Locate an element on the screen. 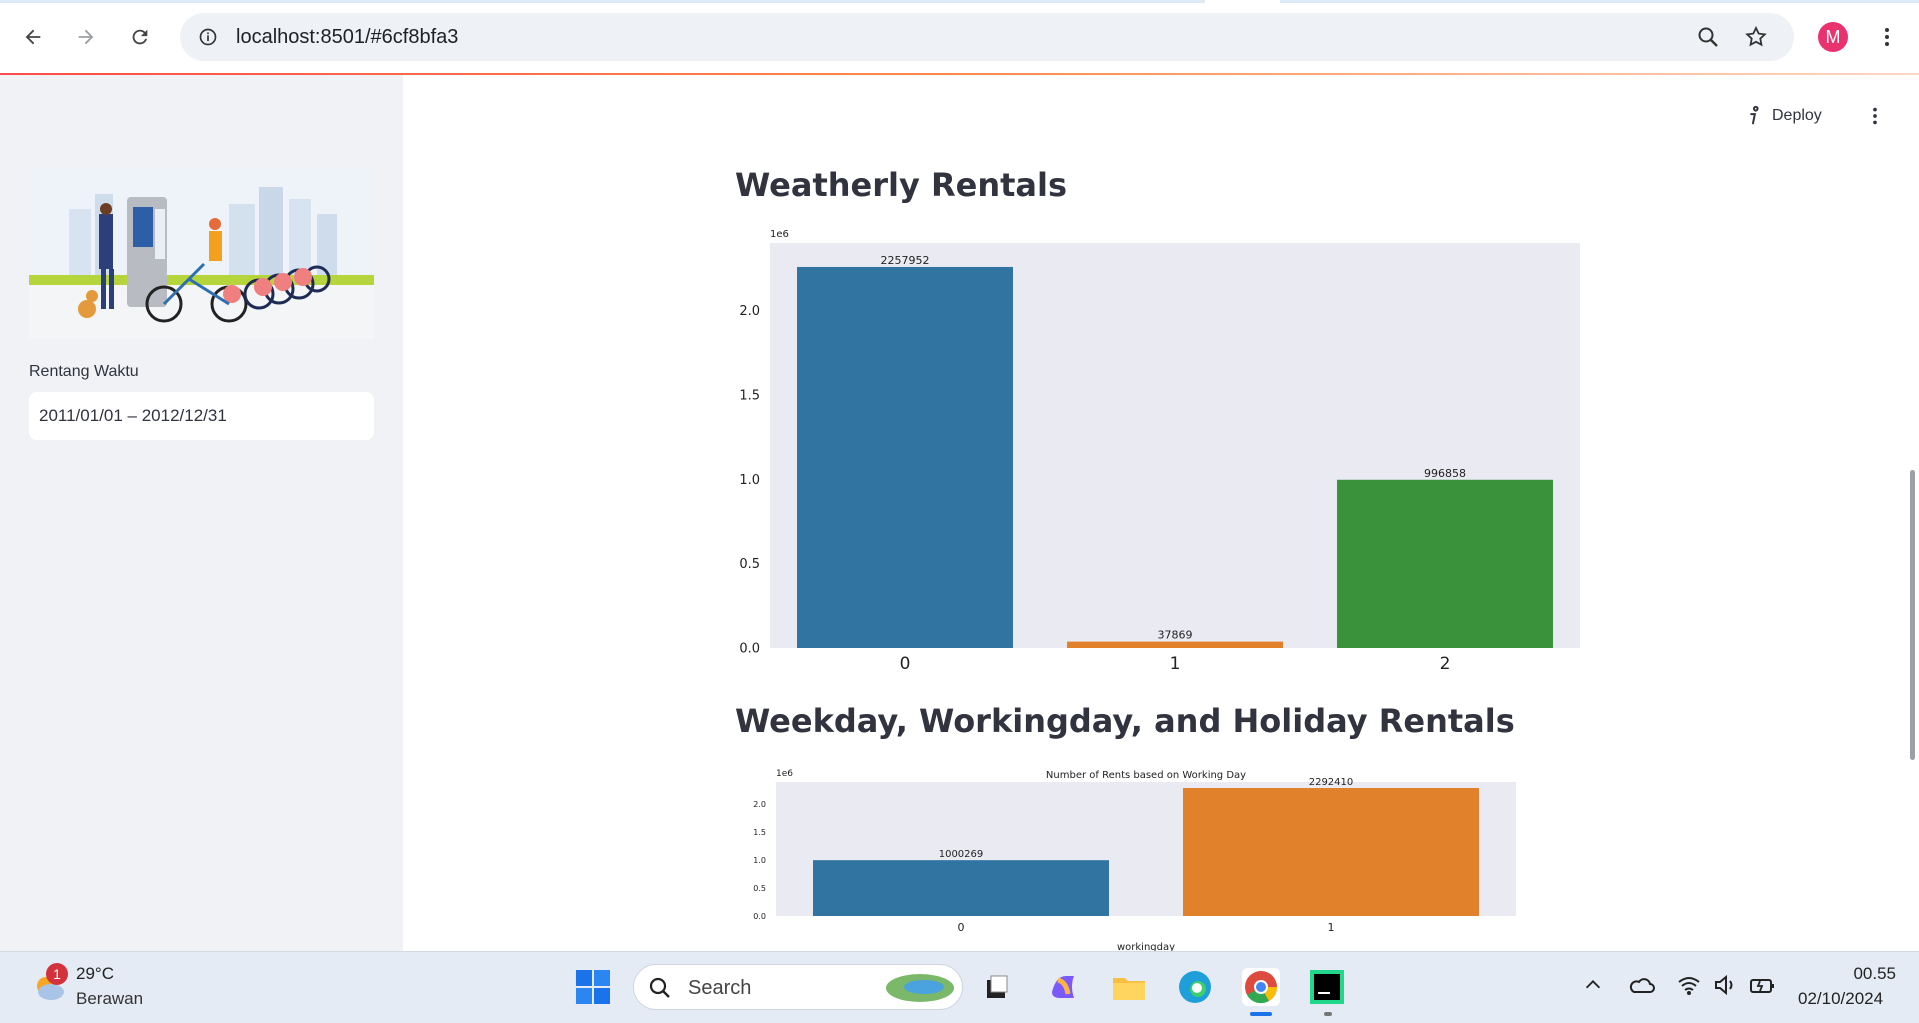 The image size is (1919, 1023). bar-value-label: 1000269 is located at coordinates (961, 854).